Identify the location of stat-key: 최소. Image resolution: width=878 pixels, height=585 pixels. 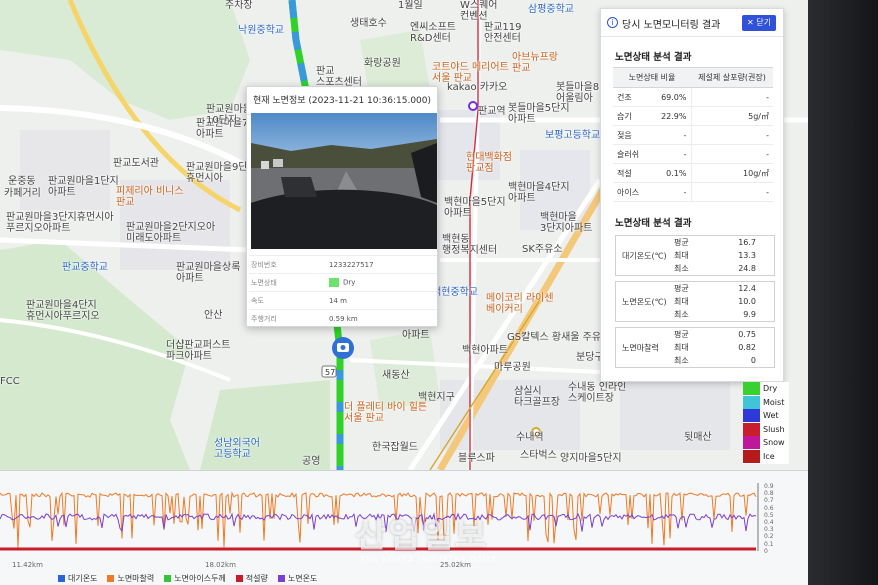
(681, 360).